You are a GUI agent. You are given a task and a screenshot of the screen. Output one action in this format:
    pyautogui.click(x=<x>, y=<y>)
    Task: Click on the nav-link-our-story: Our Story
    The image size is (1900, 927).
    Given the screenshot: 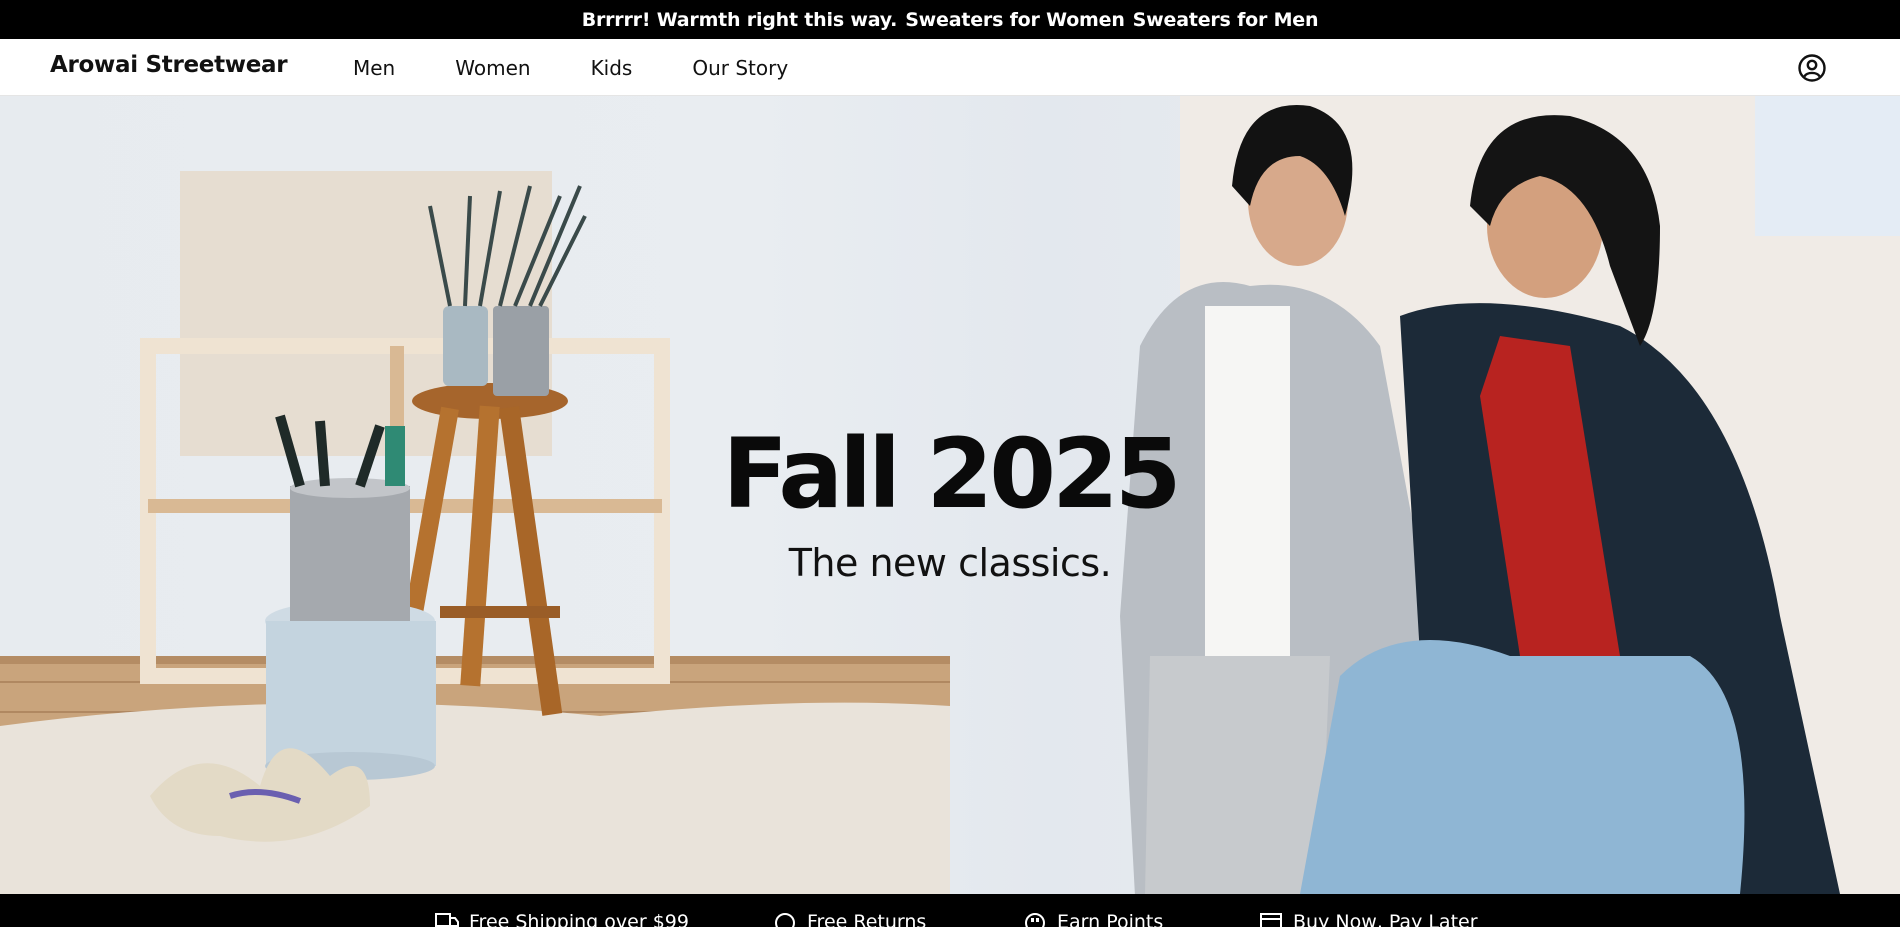 What is the action you would take?
    pyautogui.click(x=740, y=68)
    